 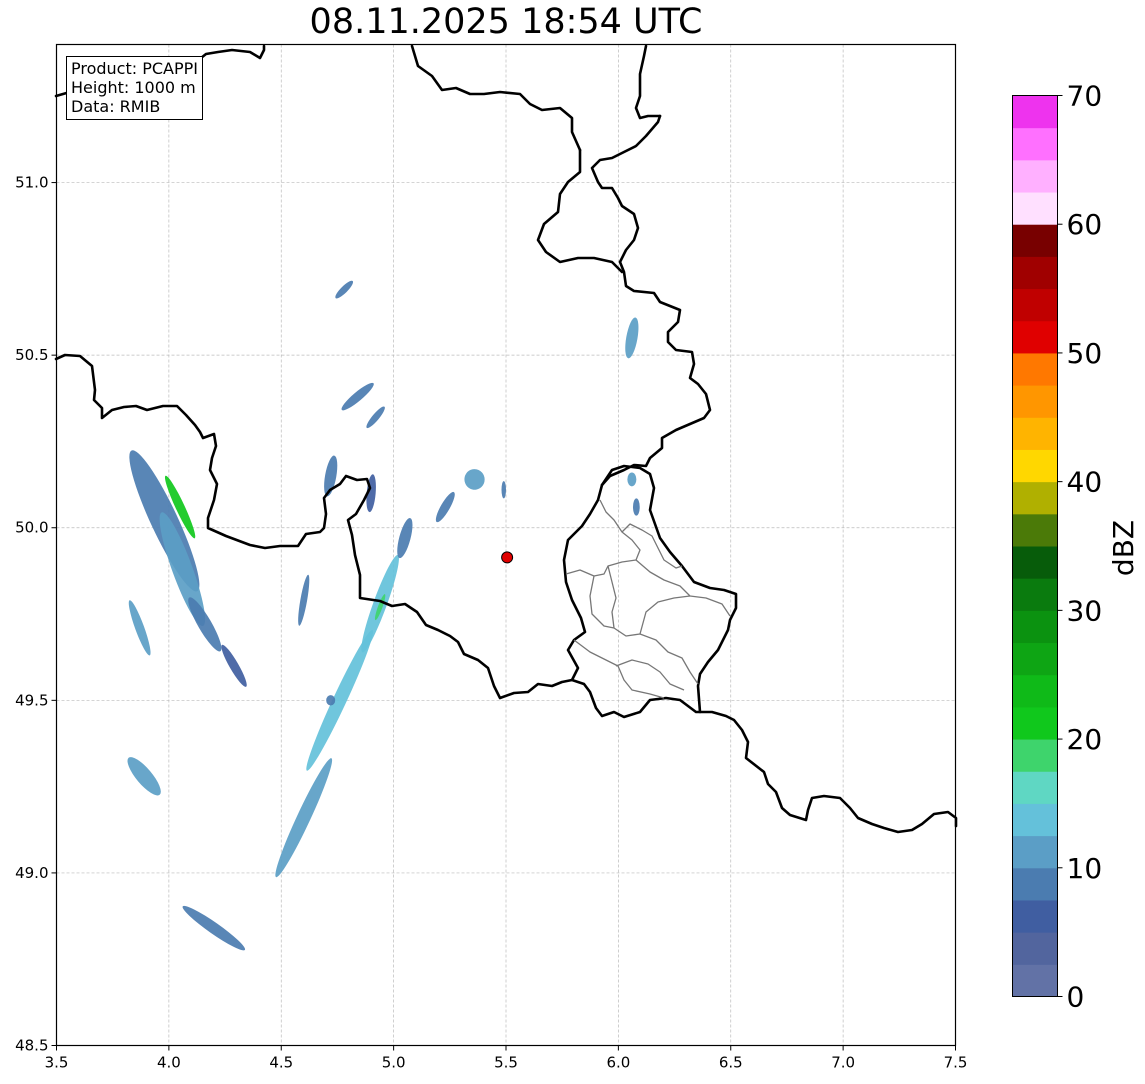 I want to click on y-tick-label: 50.5, so click(x=31, y=355).